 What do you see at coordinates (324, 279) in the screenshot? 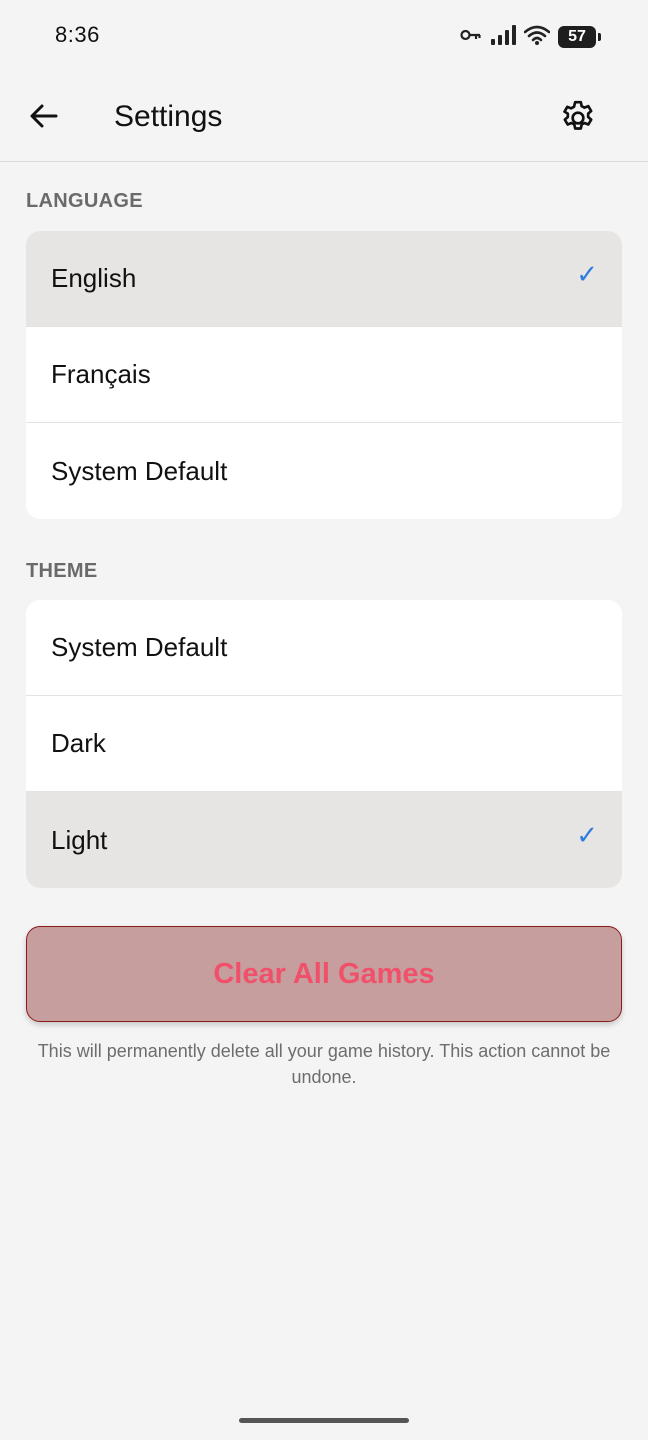
I see `language-option-english: English ✓` at bounding box center [324, 279].